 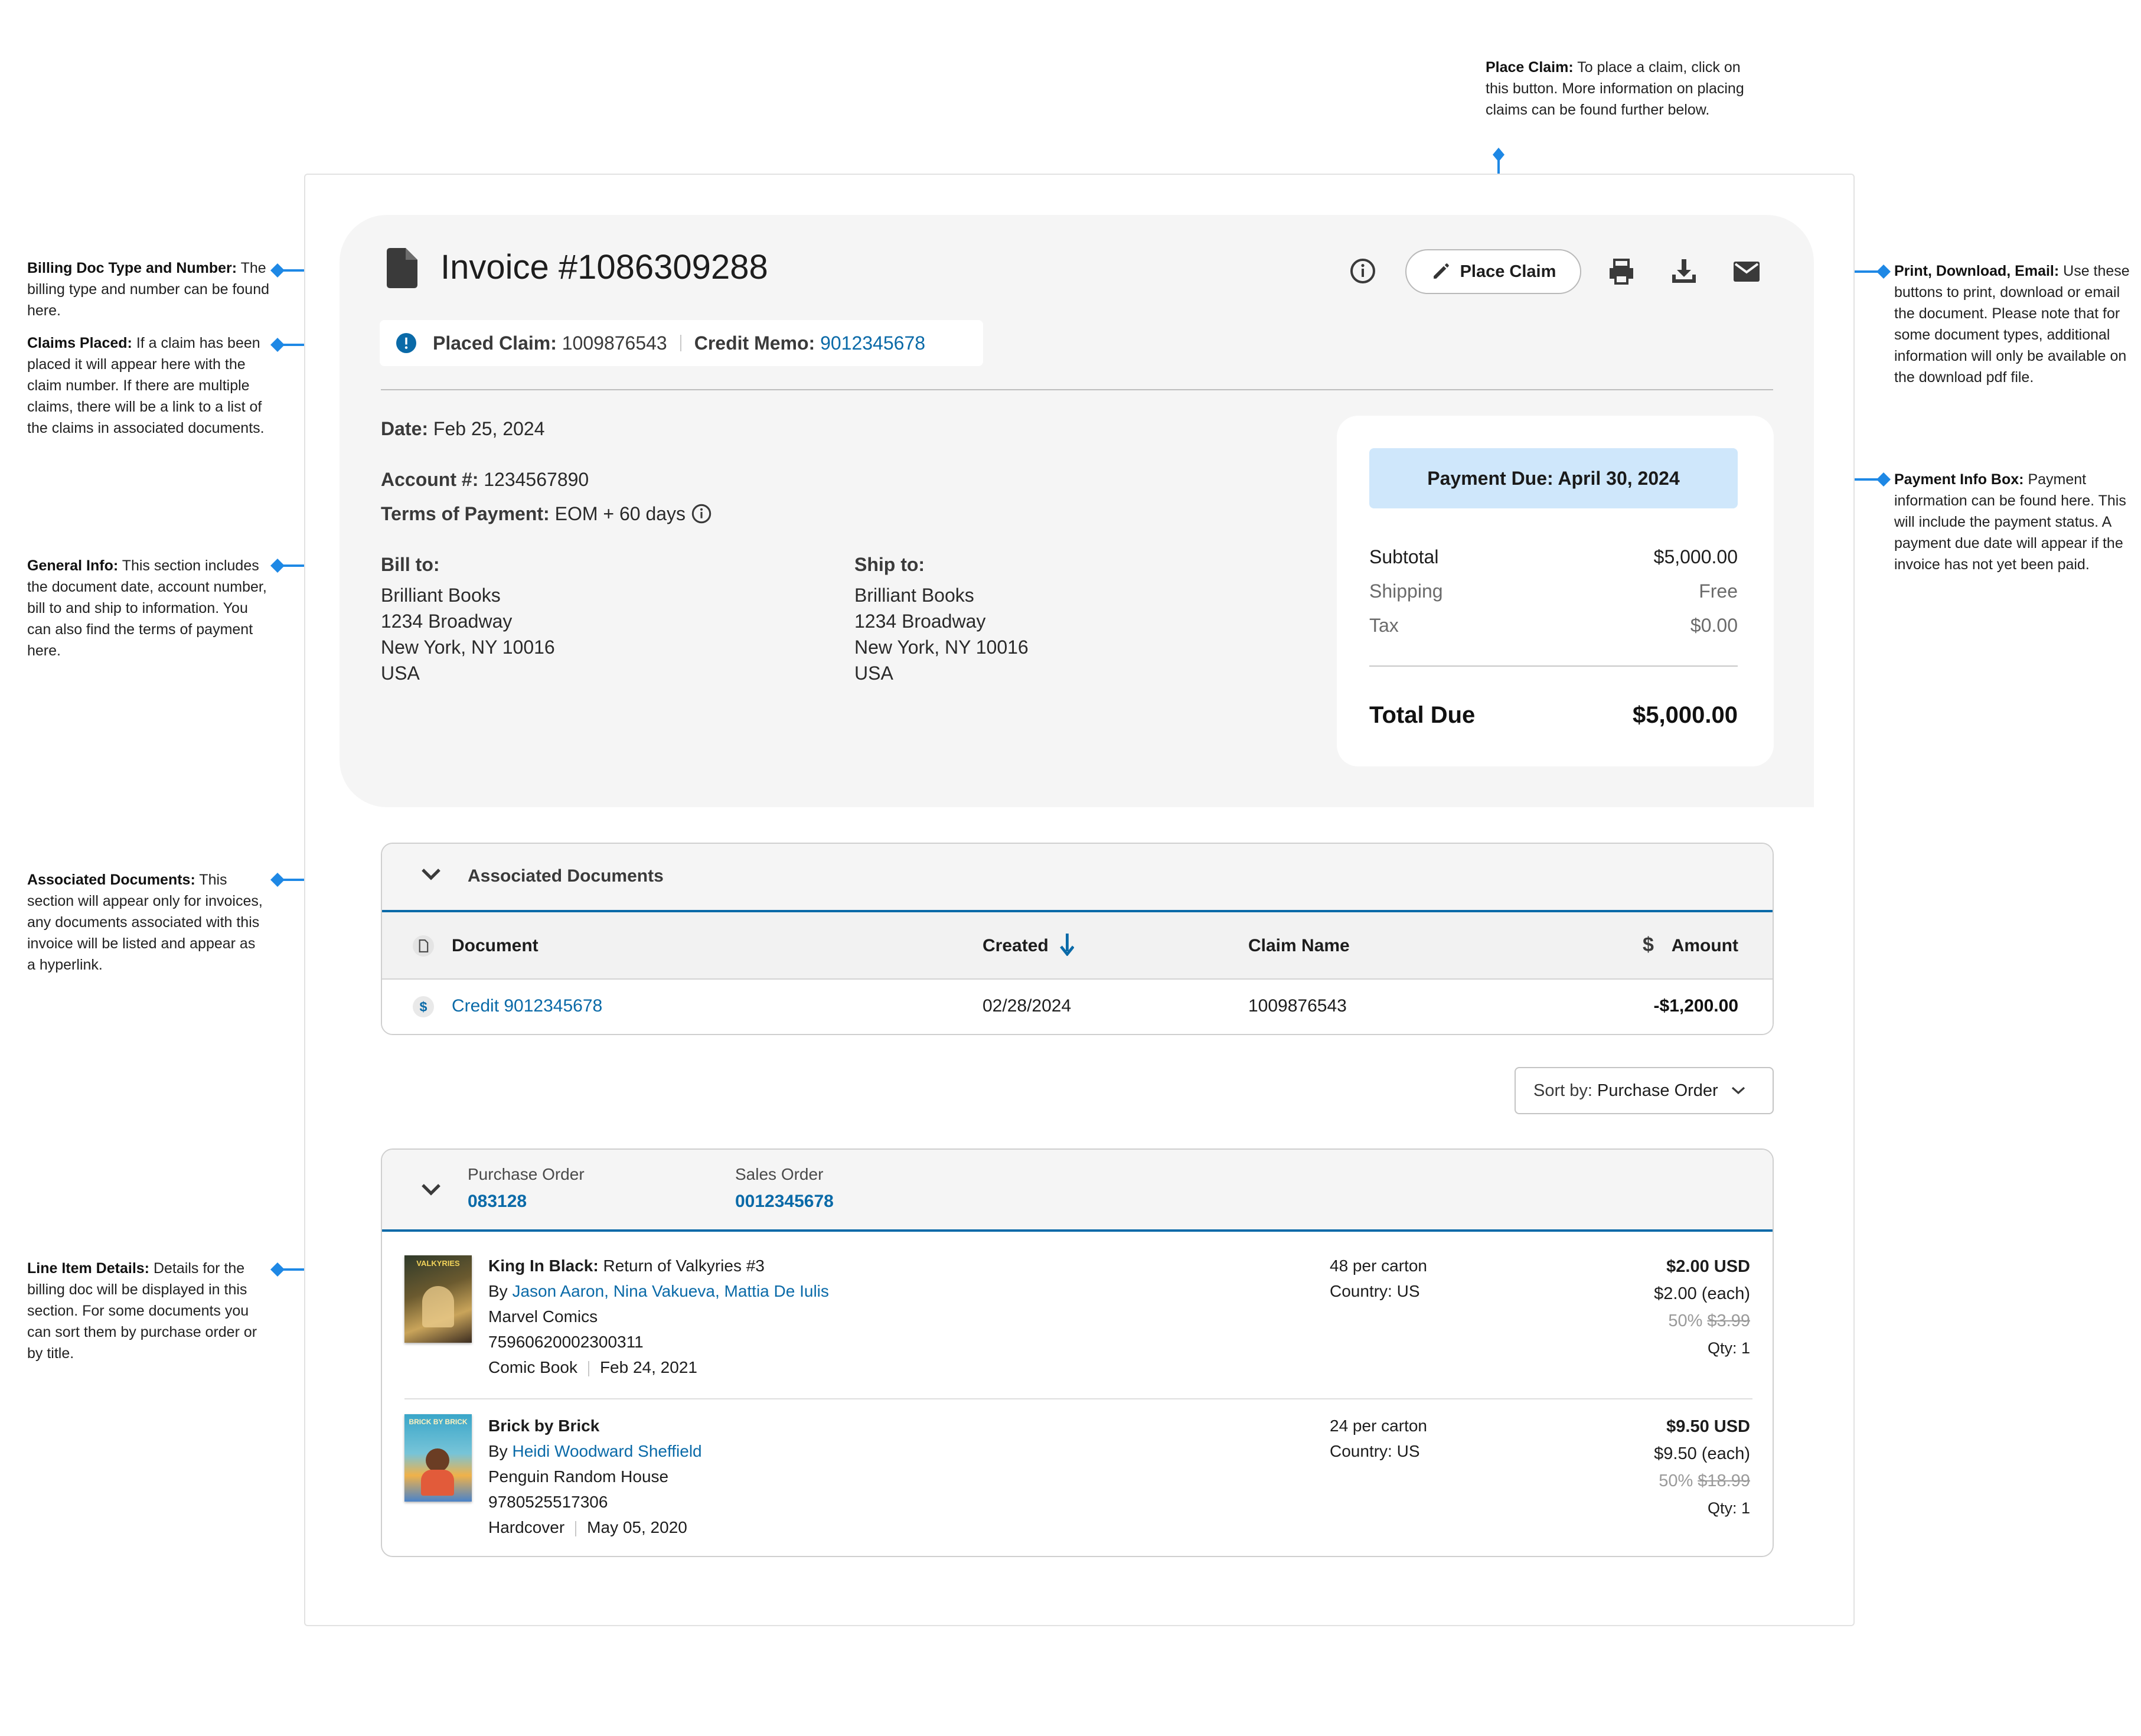 I want to click on sort-dropdown: Sort by: Purchase Order, so click(x=1645, y=1090).